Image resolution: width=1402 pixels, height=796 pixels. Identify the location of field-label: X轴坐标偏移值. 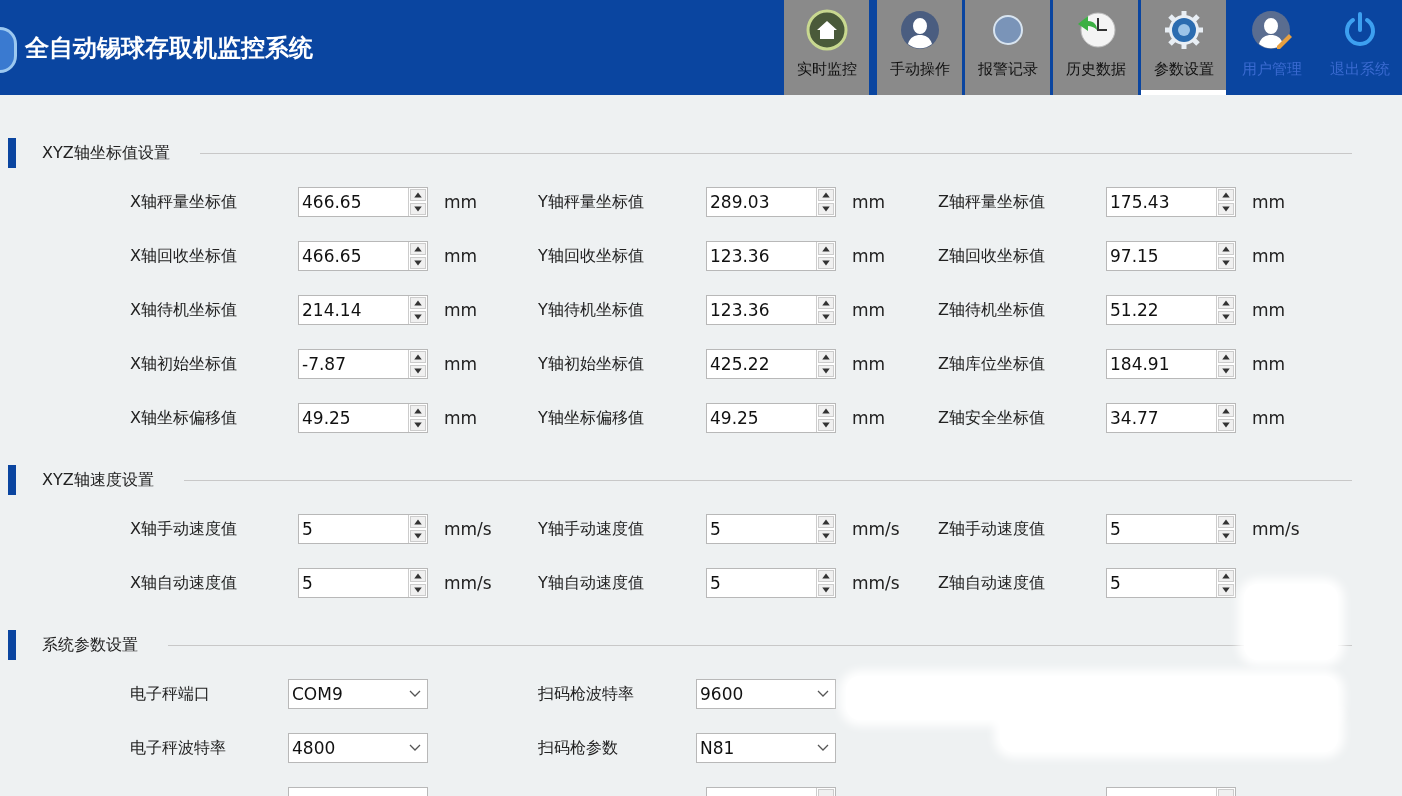
(184, 418).